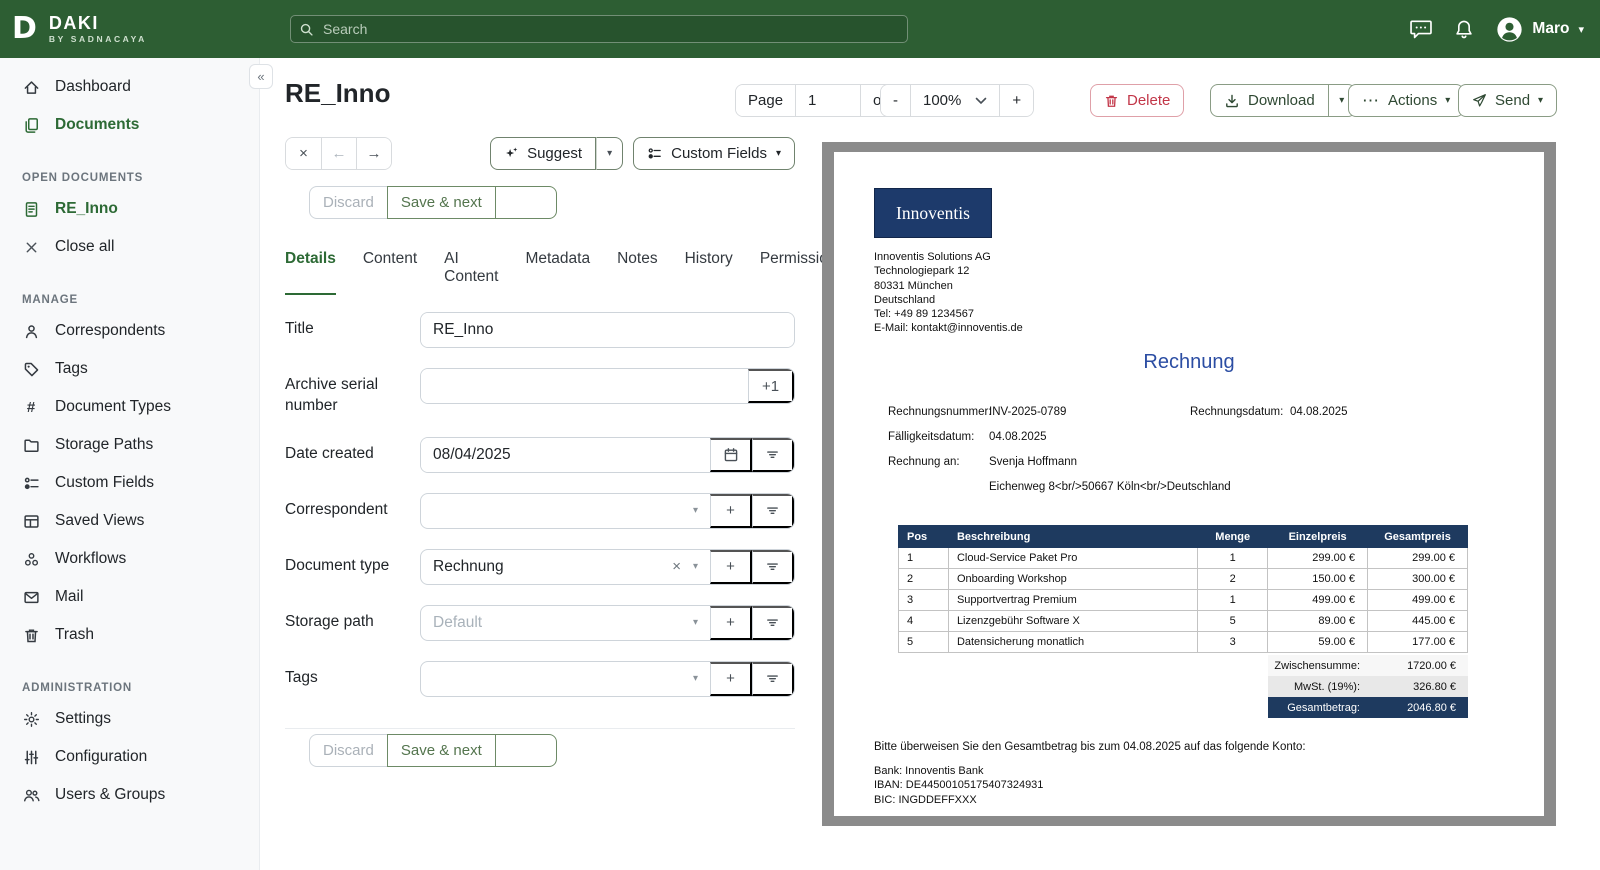  I want to click on brand: D DAKI BY SADNACAYA, so click(130, 28).